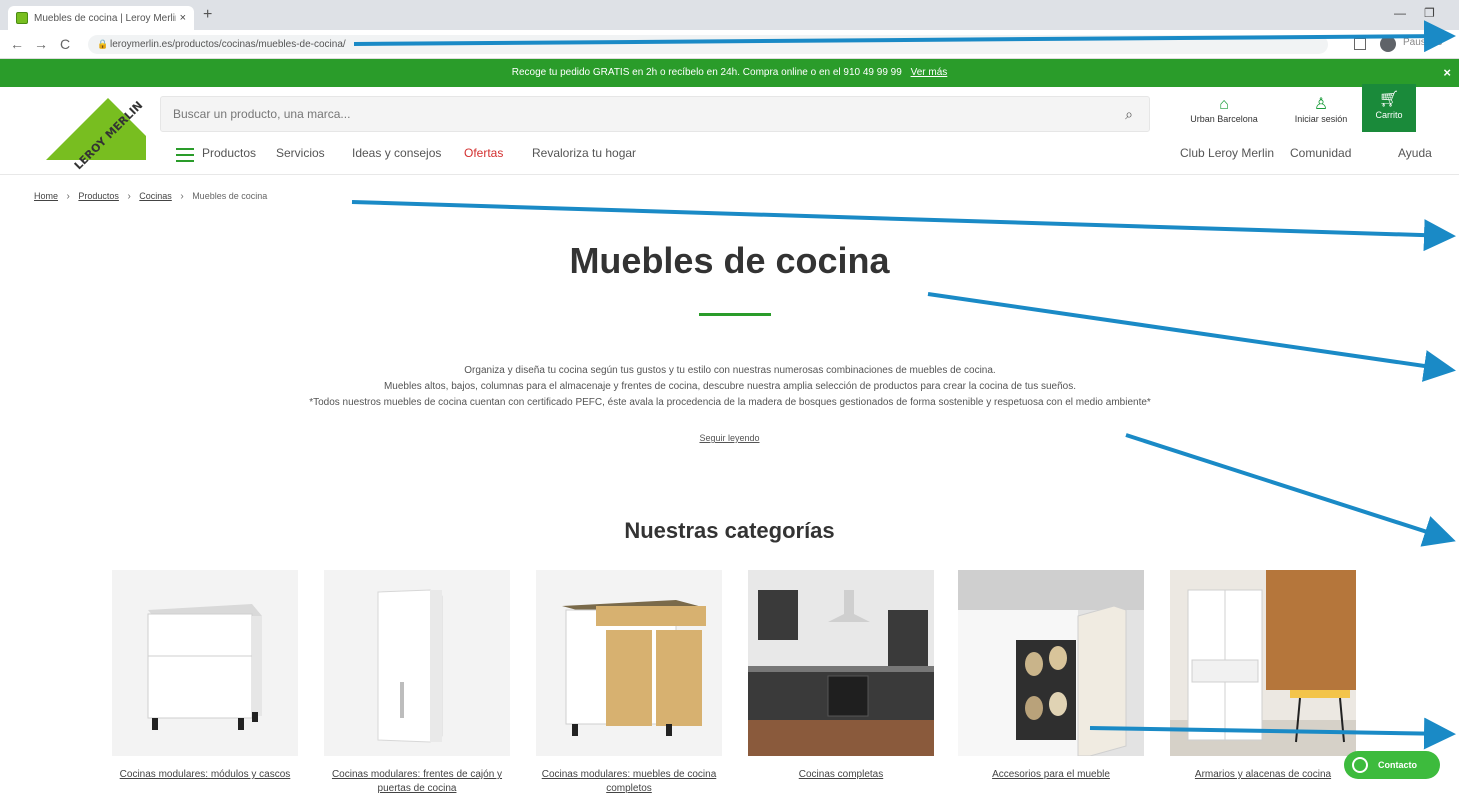  Describe the element at coordinates (41, 44) in the screenshot. I see `forward-button: →` at that location.